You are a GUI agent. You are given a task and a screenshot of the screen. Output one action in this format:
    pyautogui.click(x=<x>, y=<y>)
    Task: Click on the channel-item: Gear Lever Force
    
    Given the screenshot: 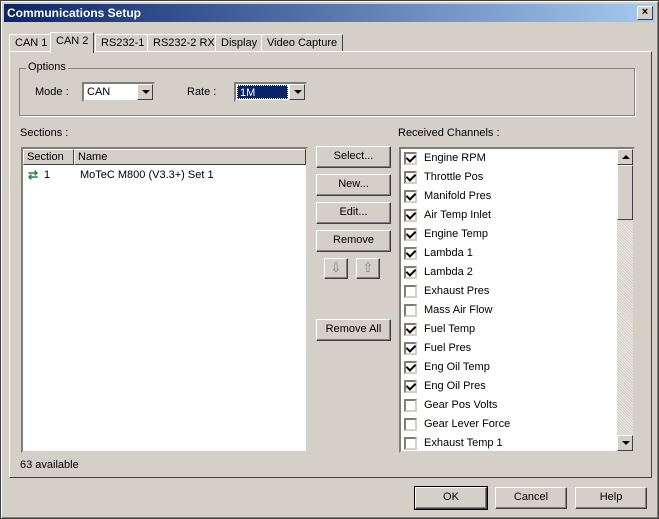 What is the action you would take?
    pyautogui.click(x=509, y=424)
    